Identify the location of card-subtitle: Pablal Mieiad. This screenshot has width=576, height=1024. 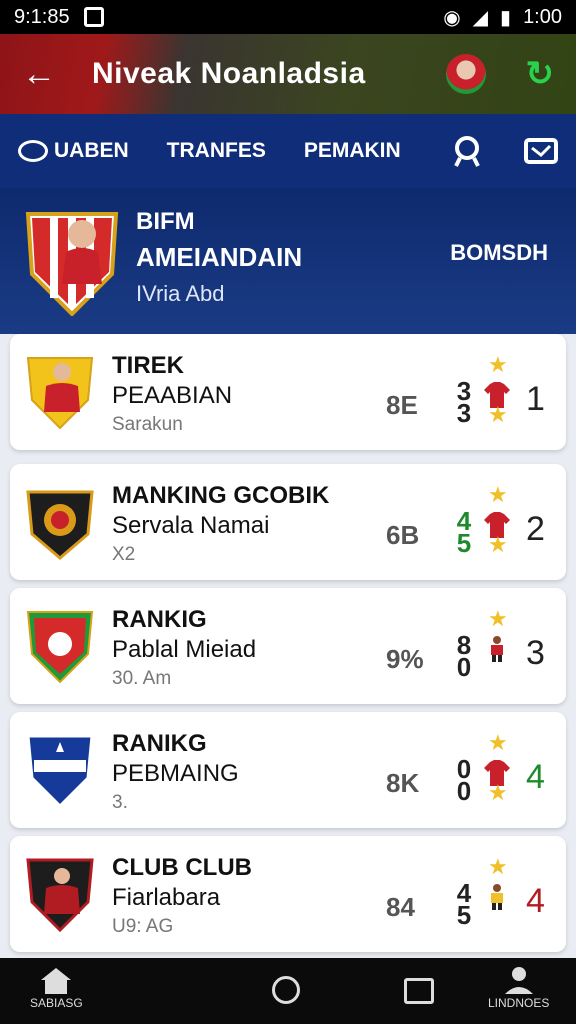
(184, 649).